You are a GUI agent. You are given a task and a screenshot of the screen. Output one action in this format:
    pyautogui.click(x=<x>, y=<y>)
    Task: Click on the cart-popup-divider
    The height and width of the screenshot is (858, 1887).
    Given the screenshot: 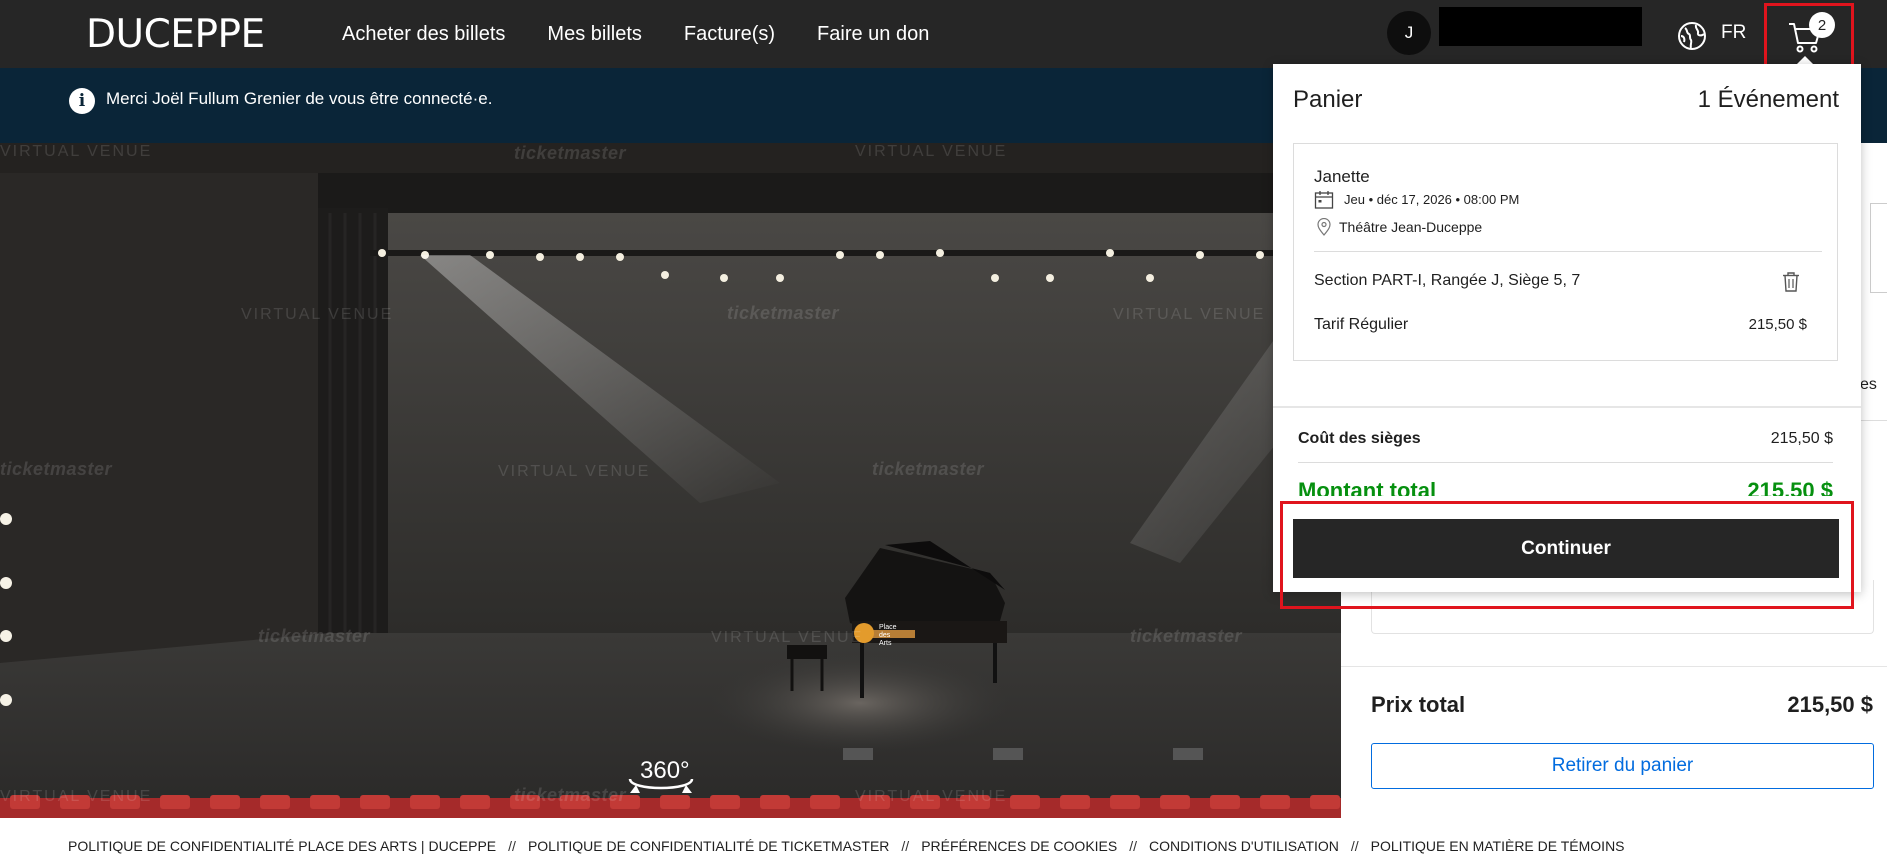 What is the action you would take?
    pyautogui.click(x=1567, y=407)
    